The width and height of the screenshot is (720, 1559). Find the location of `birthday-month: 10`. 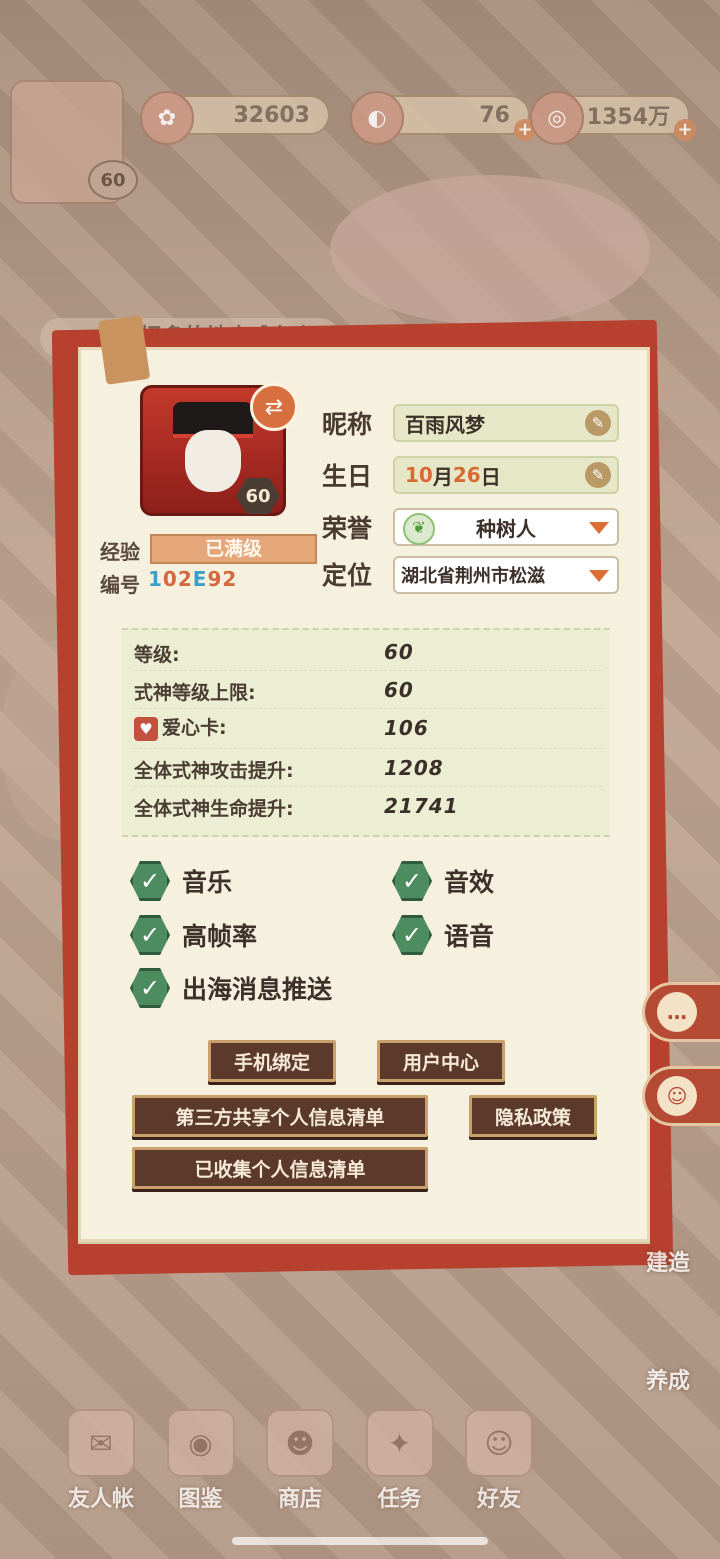

birthday-month: 10 is located at coordinates (419, 475).